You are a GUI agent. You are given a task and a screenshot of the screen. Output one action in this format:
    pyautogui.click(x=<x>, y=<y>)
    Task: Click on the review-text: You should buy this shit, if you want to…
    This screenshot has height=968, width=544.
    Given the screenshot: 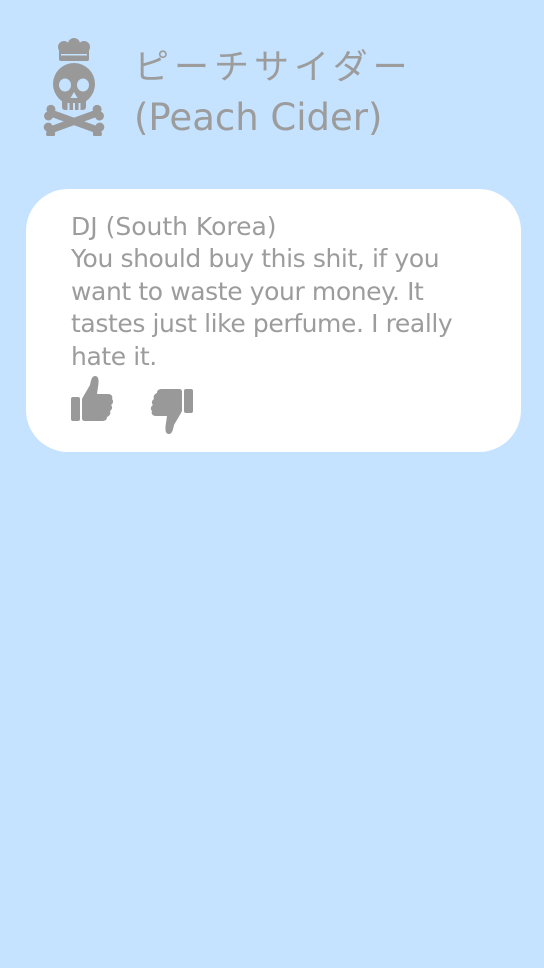 What is the action you would take?
    pyautogui.click(x=262, y=307)
    